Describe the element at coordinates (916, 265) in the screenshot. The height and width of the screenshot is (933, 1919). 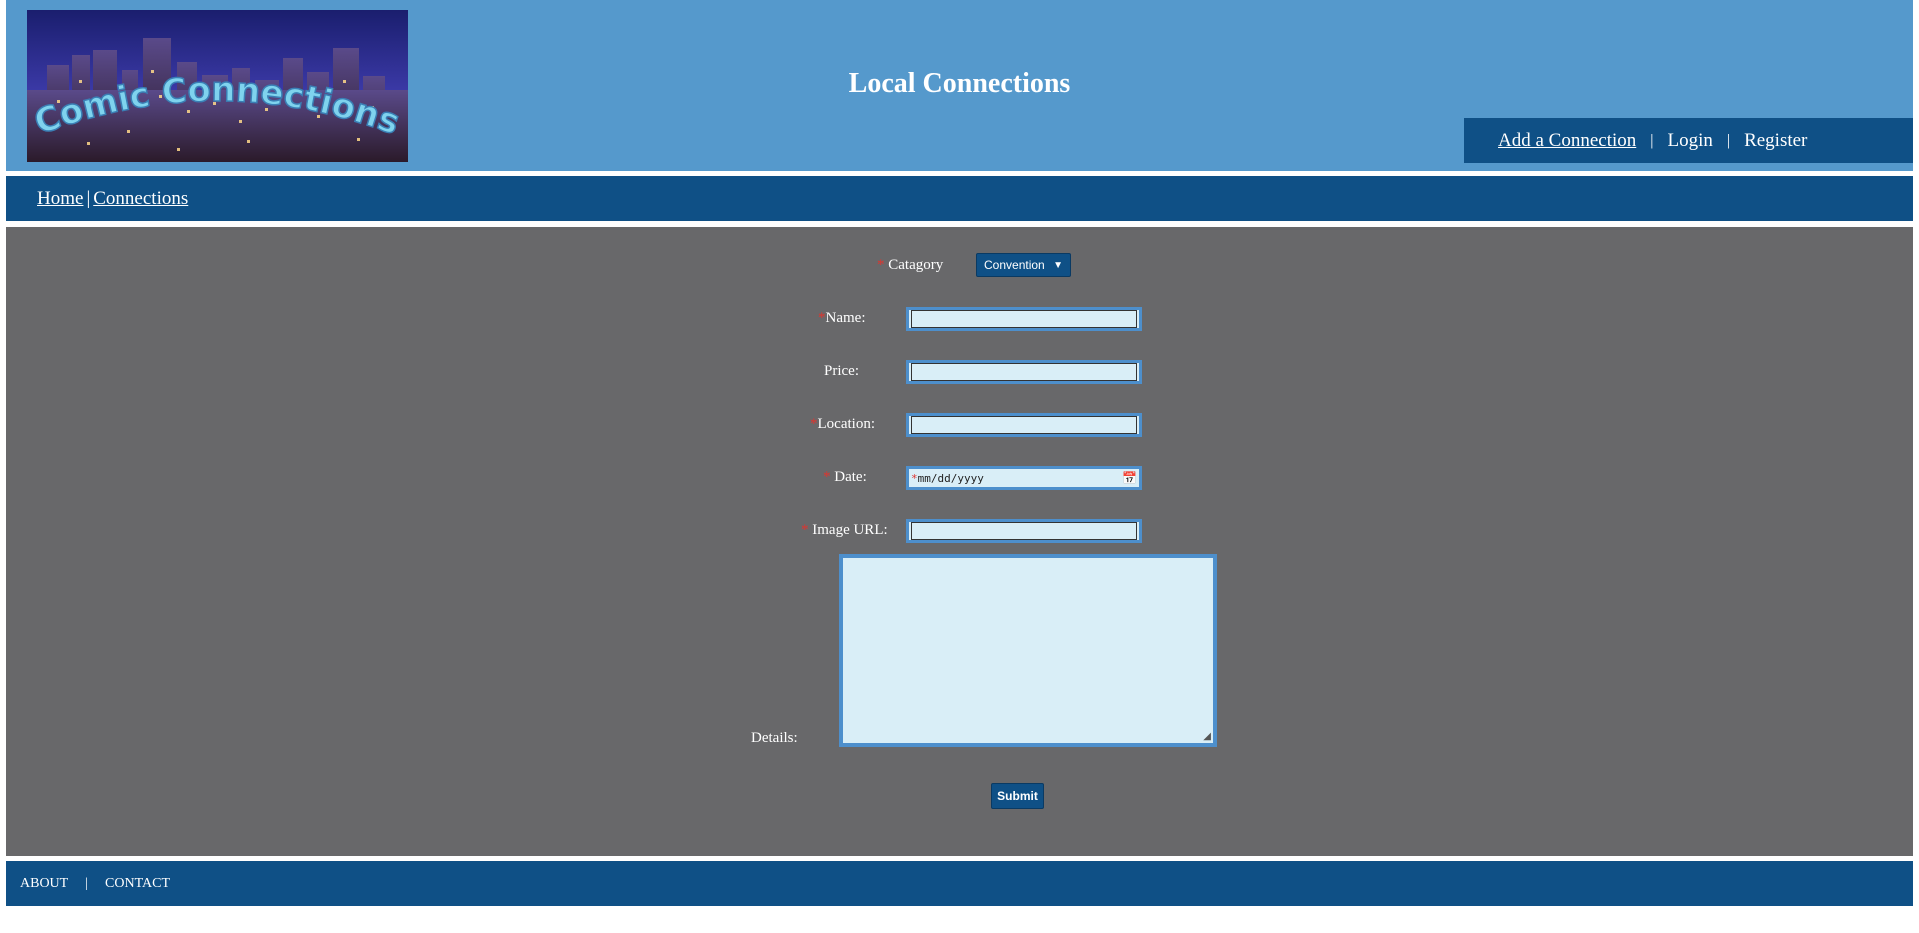
I see `category-label-text: Catagory` at that location.